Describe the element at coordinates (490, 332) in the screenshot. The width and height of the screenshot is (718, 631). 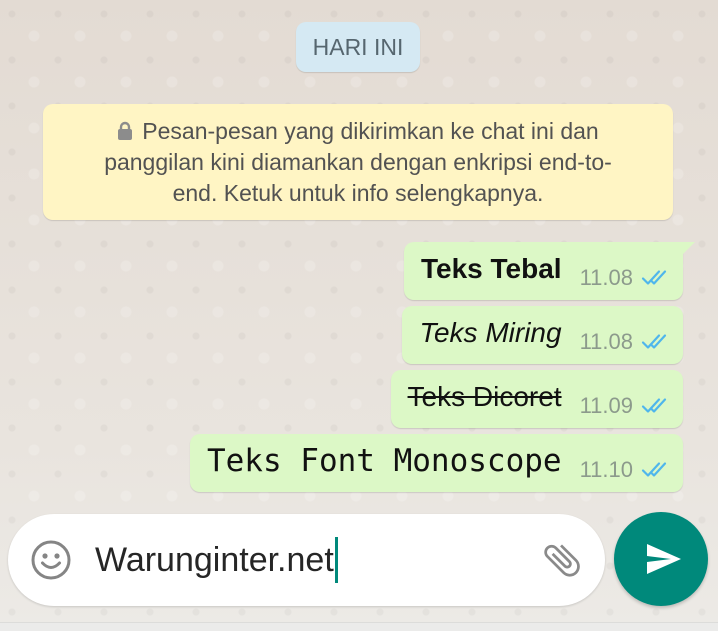
I see `message-text: Teks Miring` at that location.